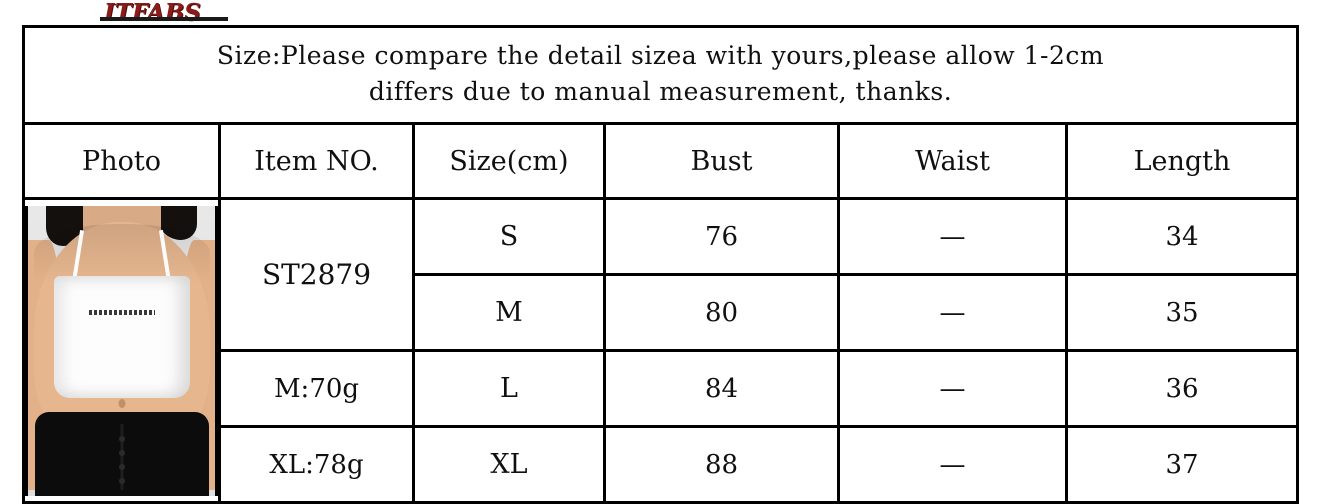  Describe the element at coordinates (316, 161) in the screenshot. I see `column-header-item-no: Item NO.` at that location.